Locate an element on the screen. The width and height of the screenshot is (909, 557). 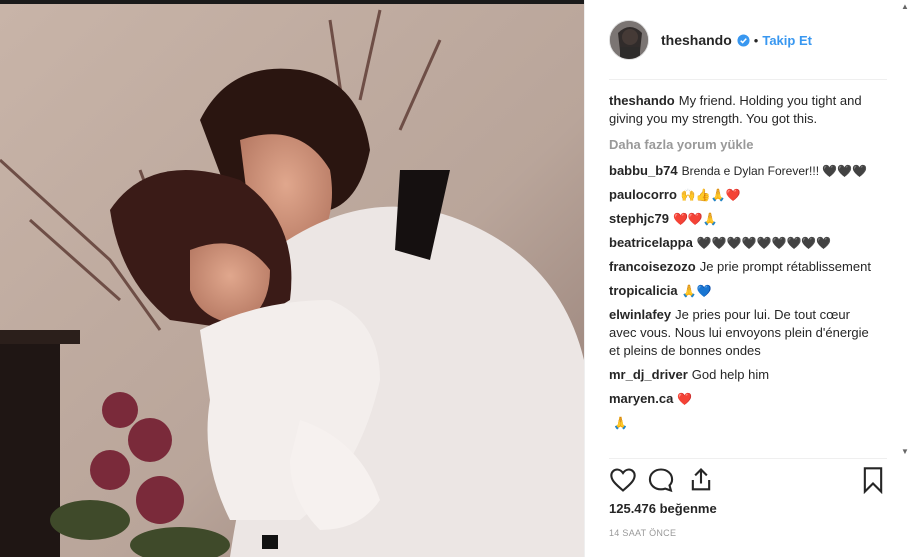
comment-text: 🖤🖤🖤🖤🖤🖤🖤🖤🖤 is located at coordinates (764, 243).